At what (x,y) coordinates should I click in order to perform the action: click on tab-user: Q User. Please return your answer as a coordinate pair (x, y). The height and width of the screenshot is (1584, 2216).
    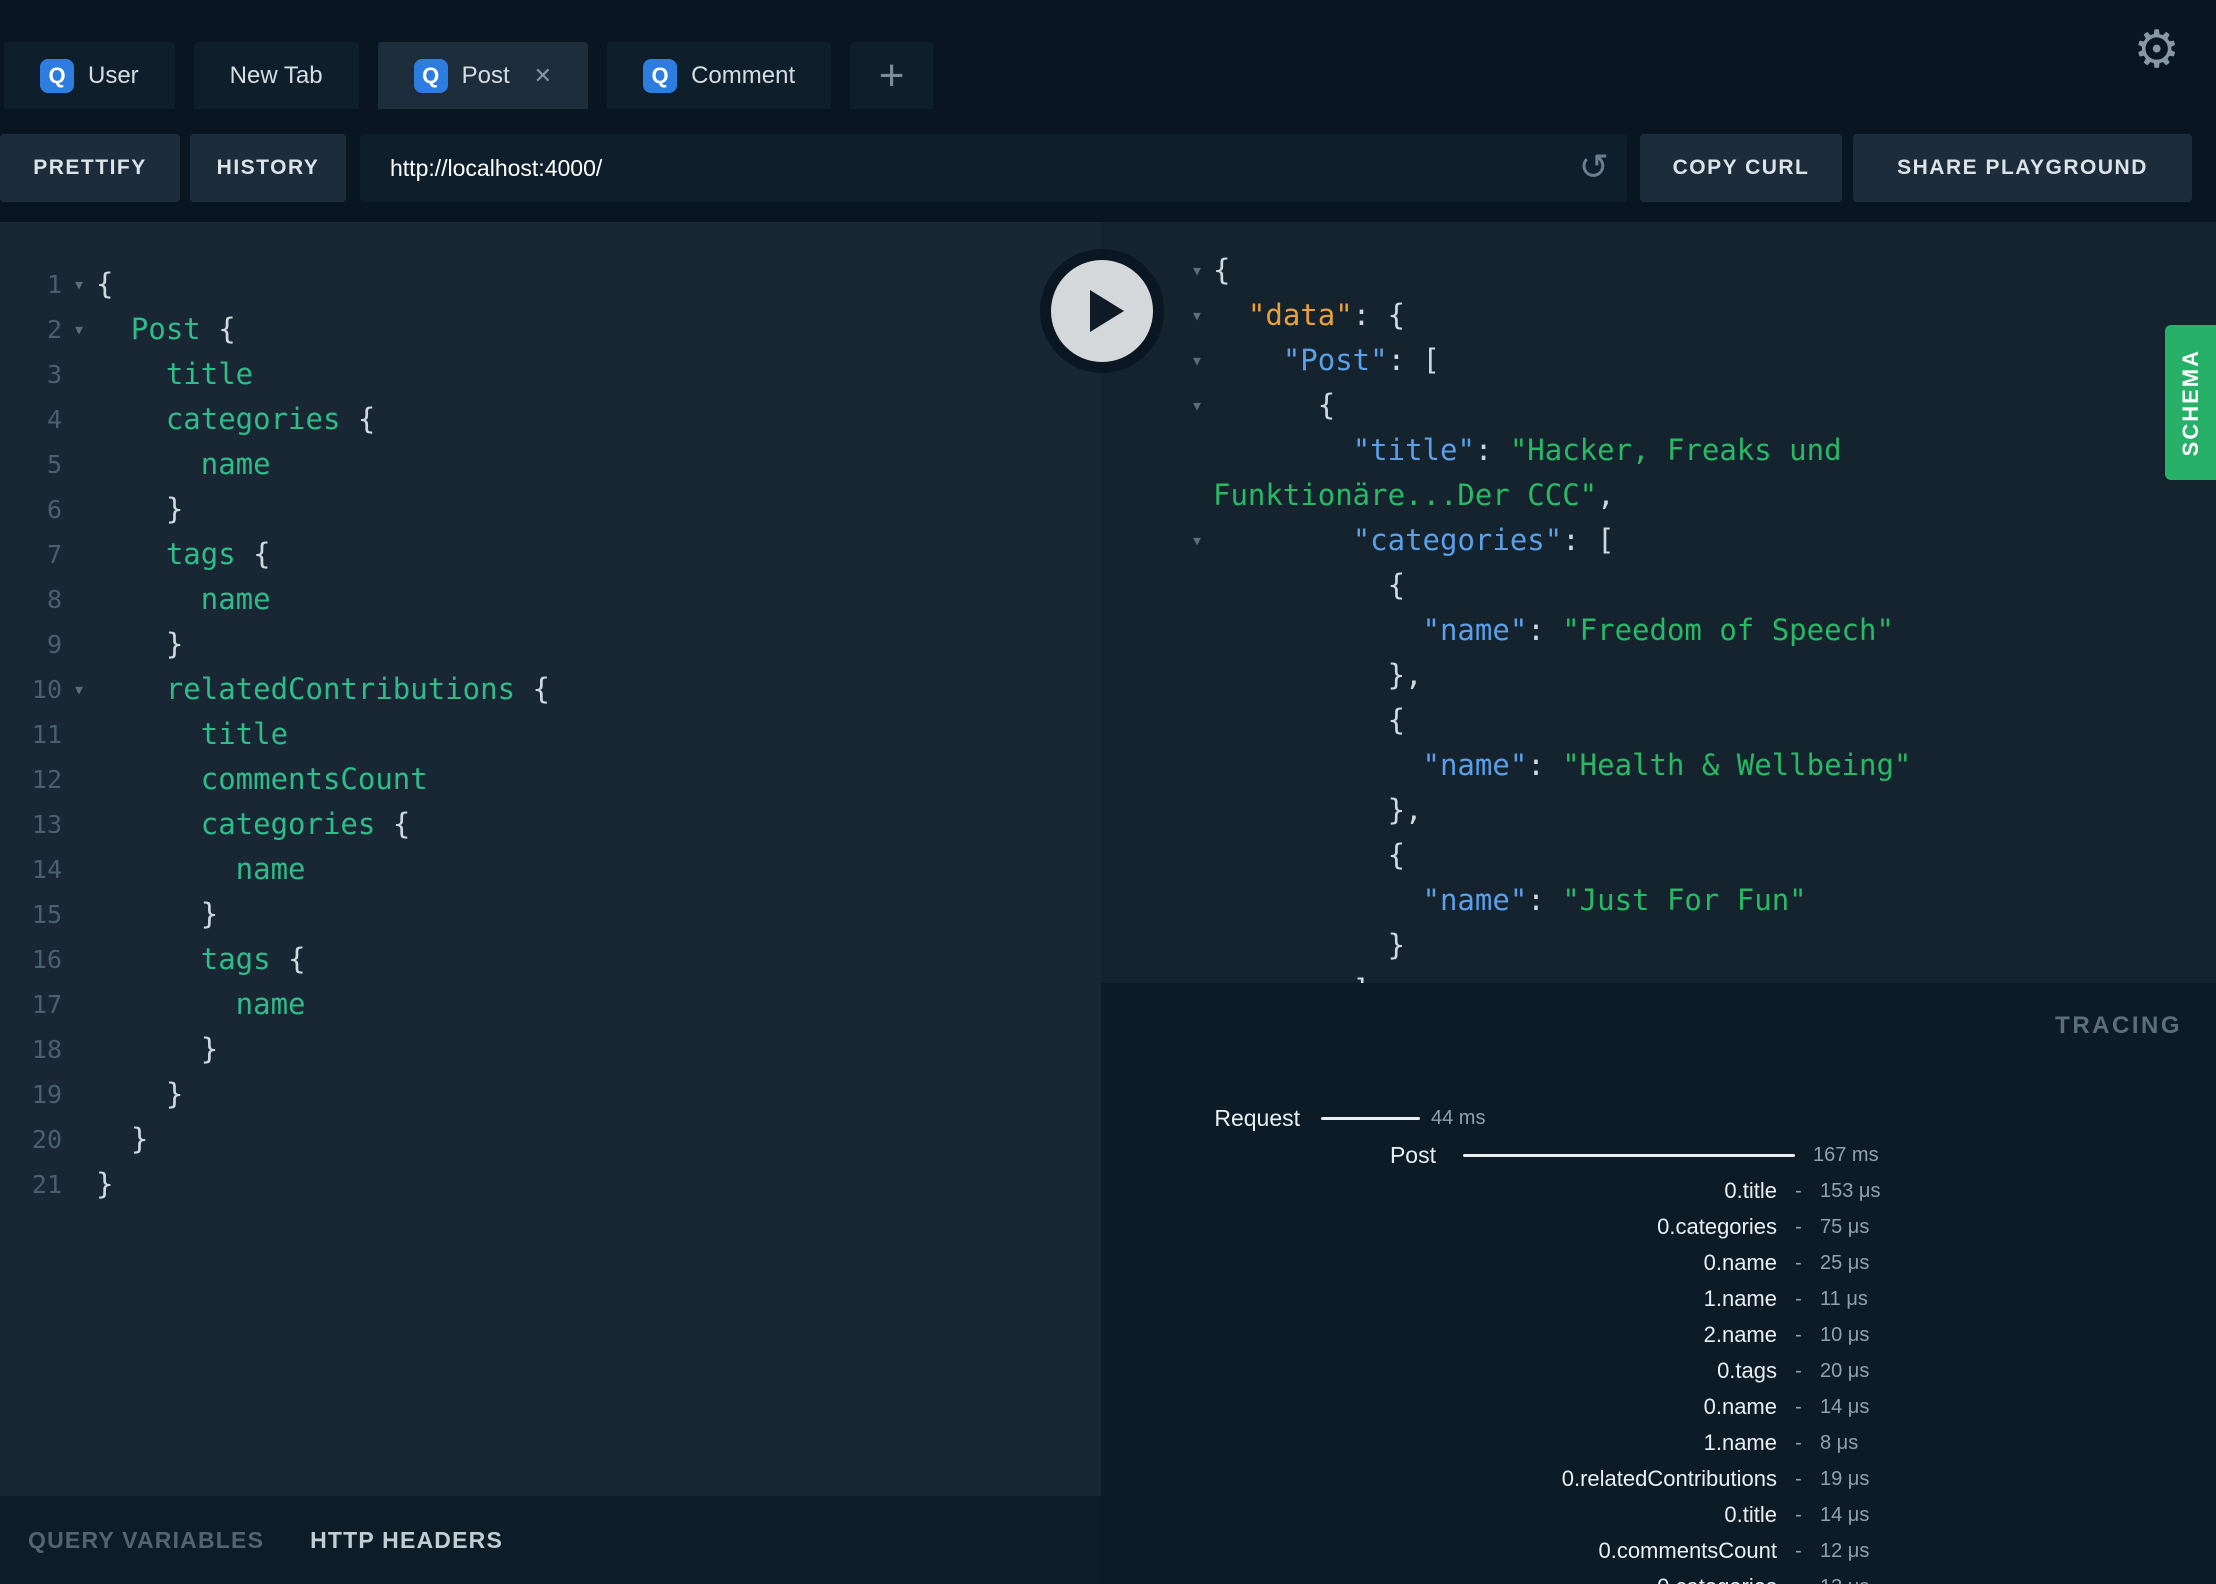
    Looking at the image, I should click on (89, 75).